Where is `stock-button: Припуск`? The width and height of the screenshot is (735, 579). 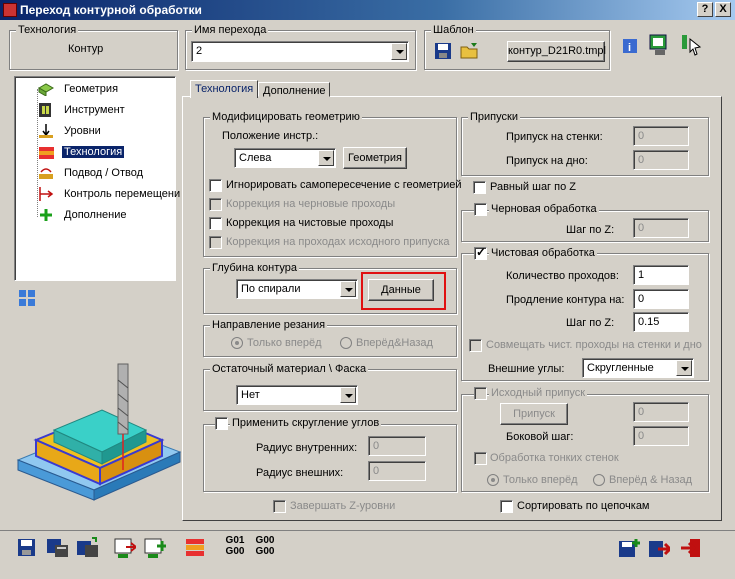 stock-button: Припуск is located at coordinates (534, 414).